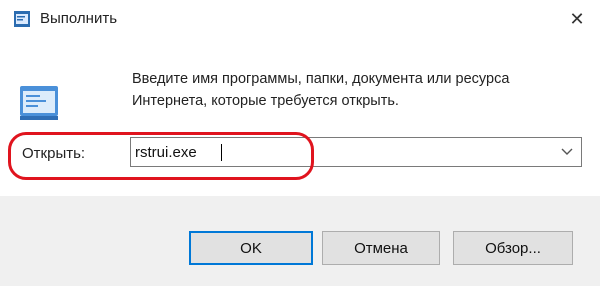 This screenshot has width=600, height=286. I want to click on run-dialog-icon, so click(39, 103).